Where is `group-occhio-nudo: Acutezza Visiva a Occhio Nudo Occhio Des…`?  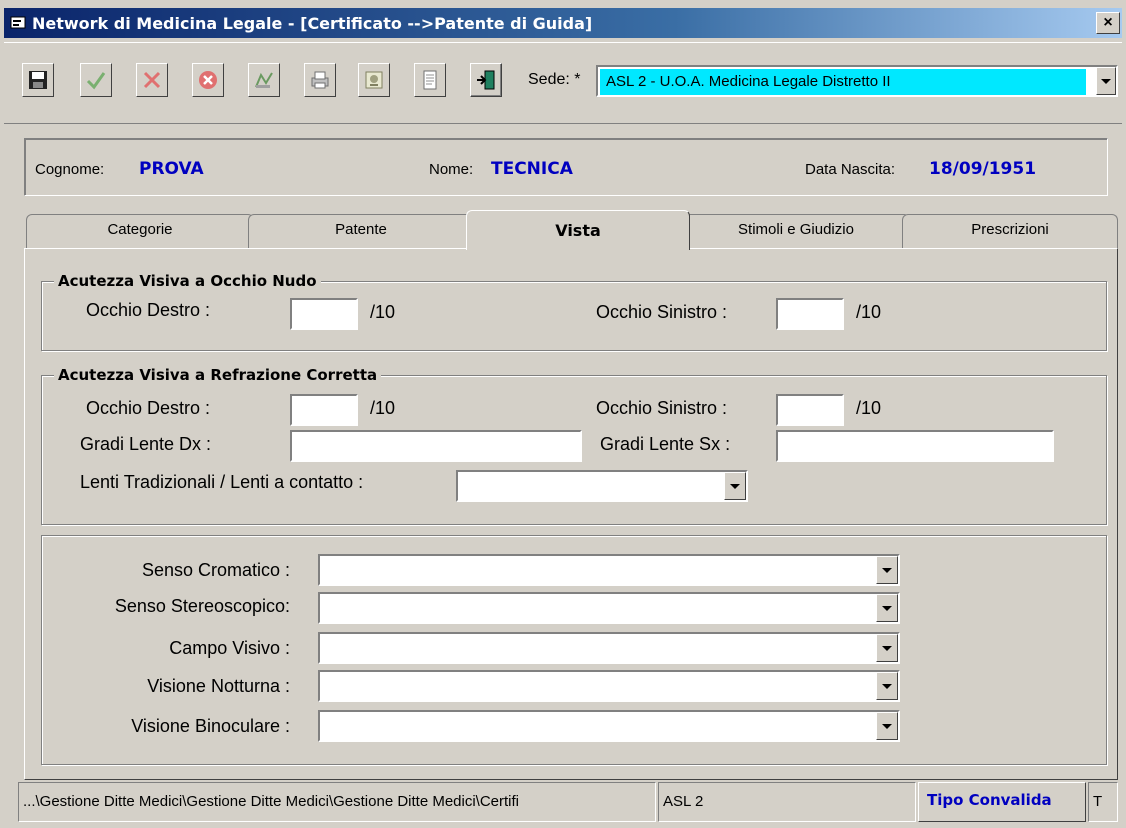 group-occhio-nudo: Acutezza Visiva a Occhio Nudo Occhio Des… is located at coordinates (574, 311).